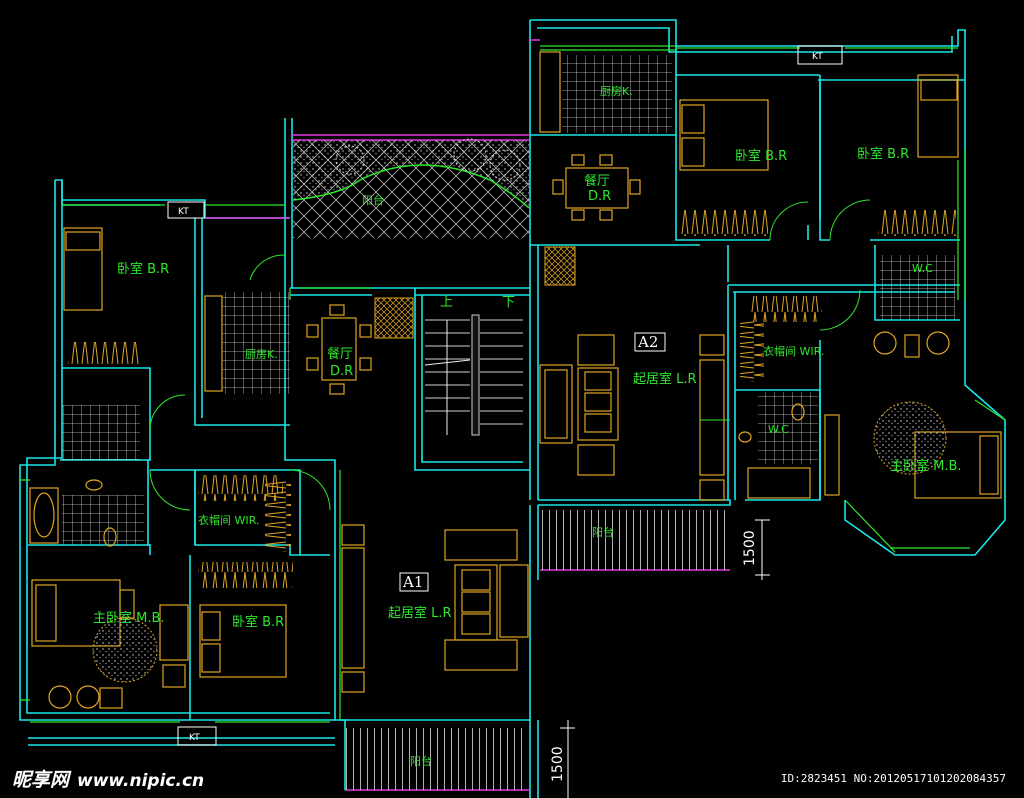 This screenshot has width=1024, height=798. Describe the element at coordinates (508, 302) in the screenshot. I see `label-stair-down: 下` at that location.